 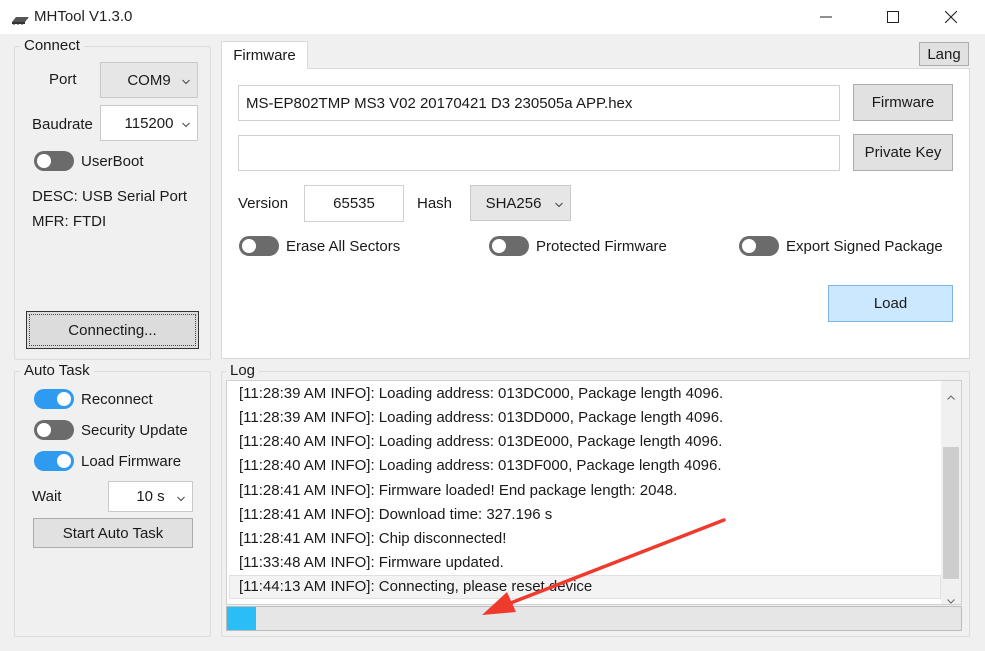 I want to click on minimize-icon, so click(x=826, y=17).